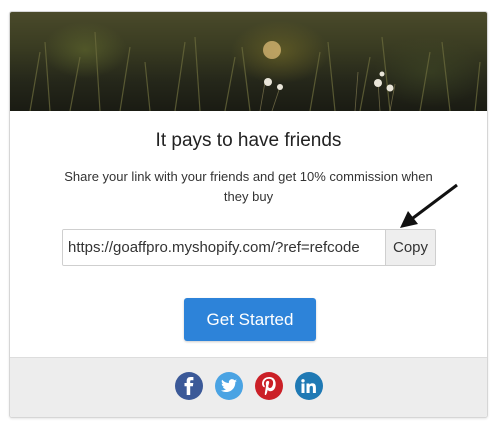 The width and height of the screenshot is (497, 430). Describe the element at coordinates (250, 319) in the screenshot. I see `get-started-button: Get Started` at that location.